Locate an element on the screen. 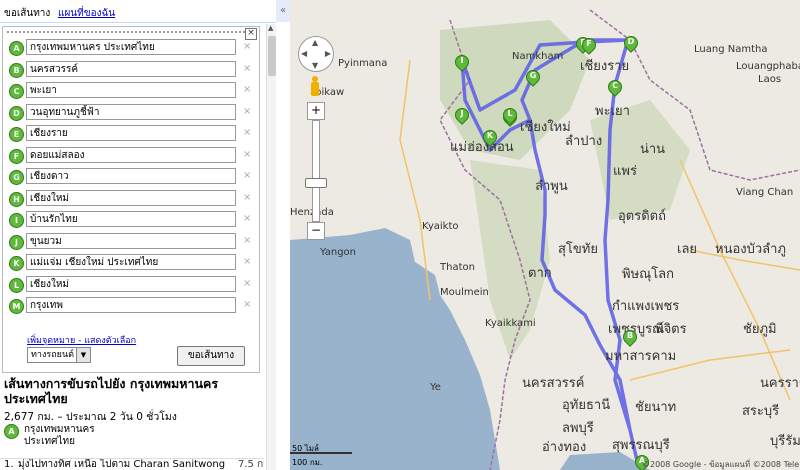 The image size is (800, 470). zoom-slider-track is located at coordinates (316, 171).